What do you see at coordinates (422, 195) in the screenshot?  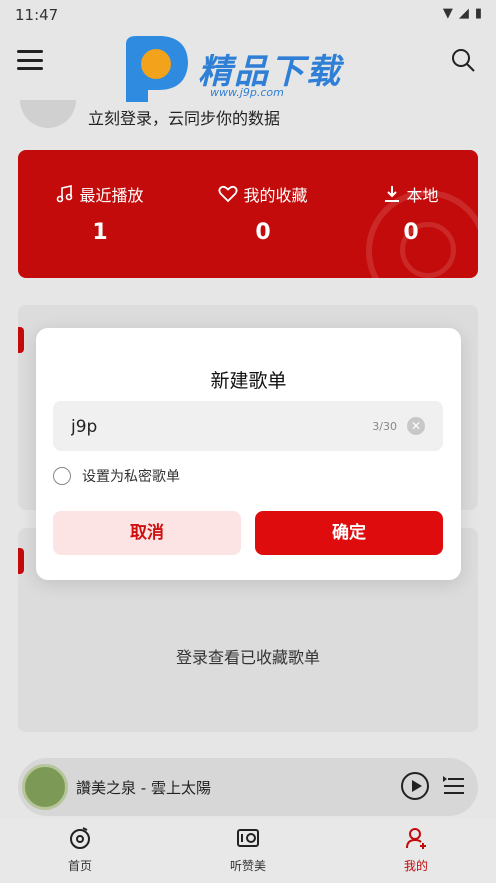 I see `stat-local-label: 本地` at bounding box center [422, 195].